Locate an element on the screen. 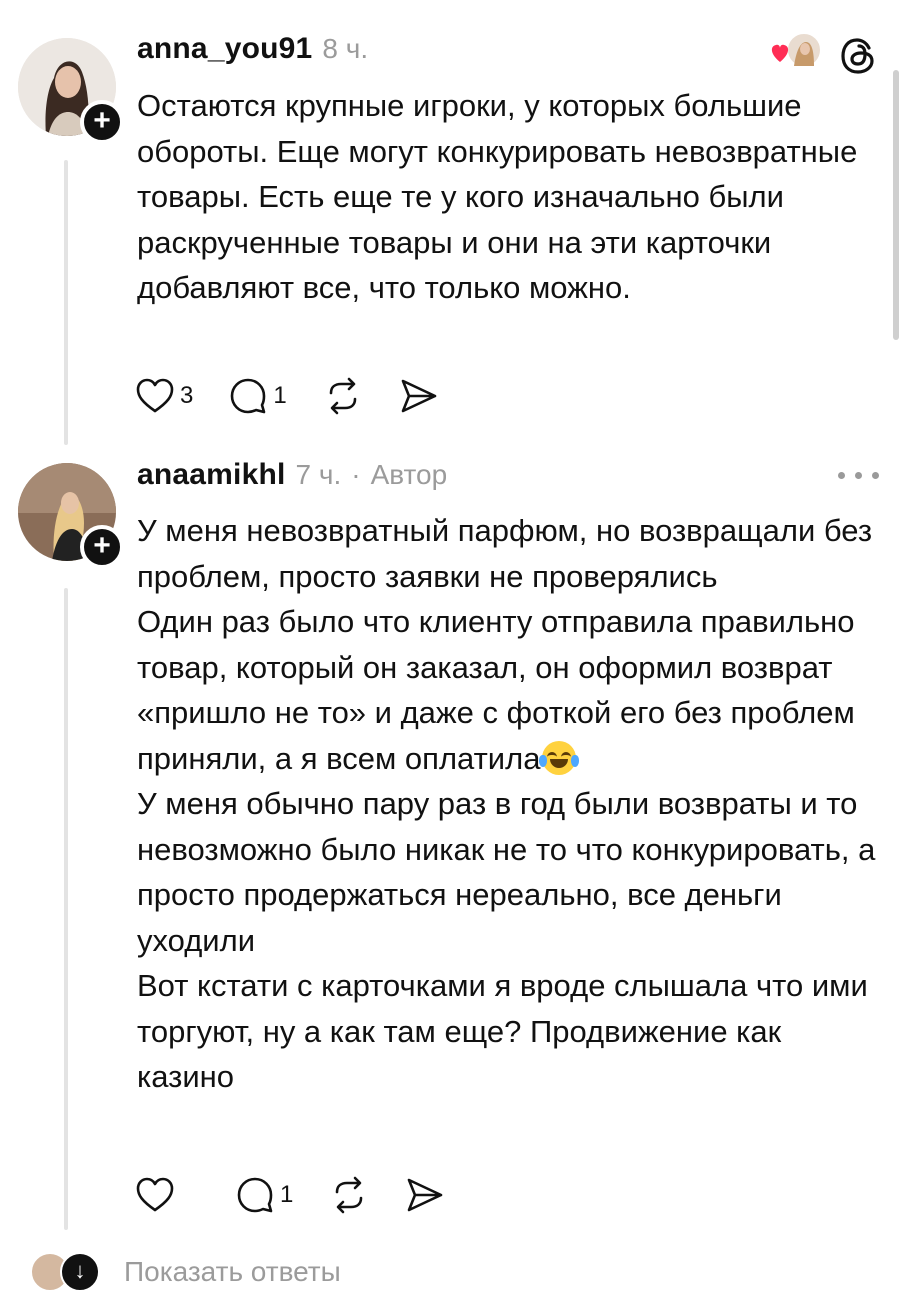 The width and height of the screenshot is (906, 1292). post-actions: 1 is located at coordinates (308, 1195).